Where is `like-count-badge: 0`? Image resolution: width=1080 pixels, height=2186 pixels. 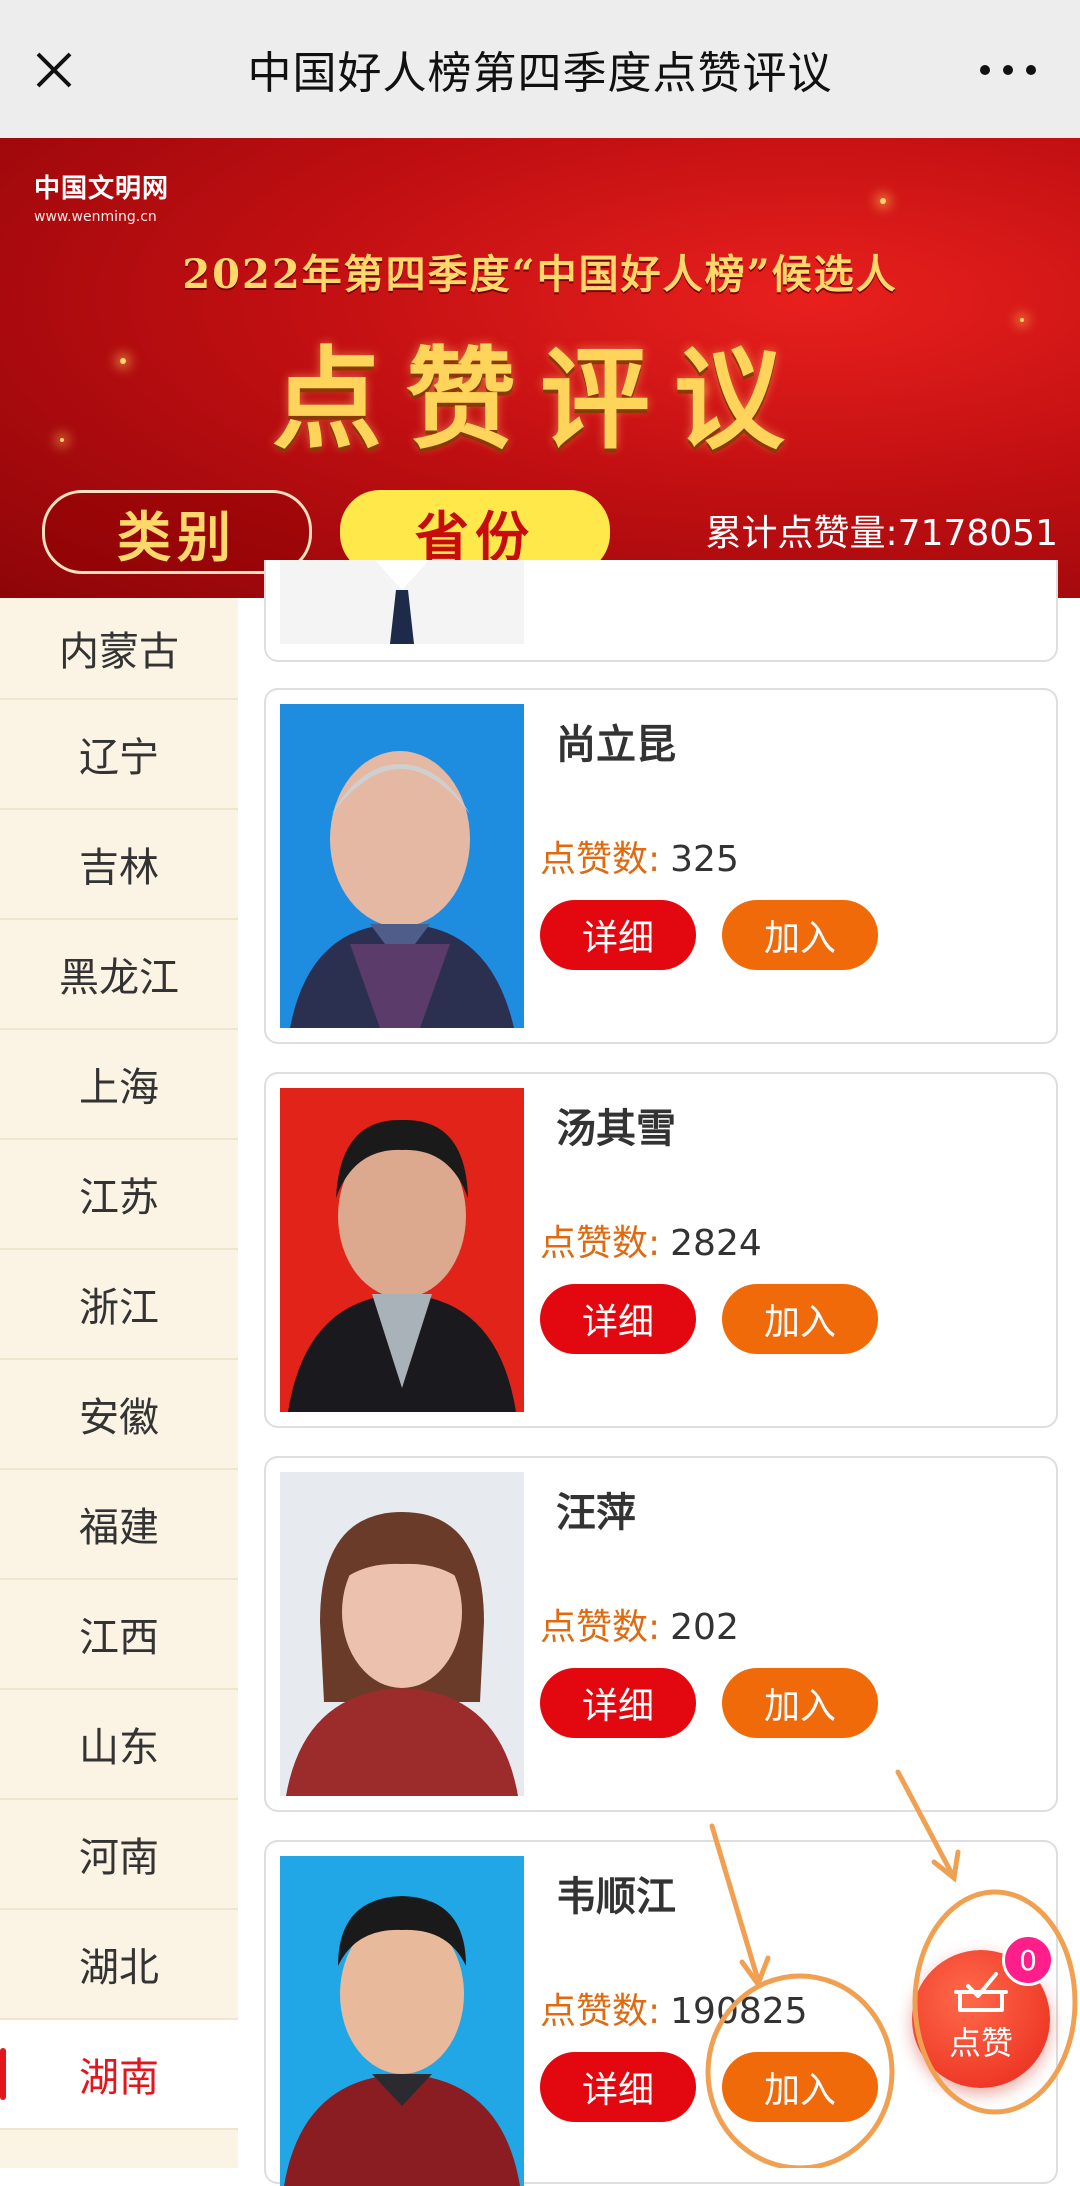 like-count-badge: 0 is located at coordinates (1028, 1960).